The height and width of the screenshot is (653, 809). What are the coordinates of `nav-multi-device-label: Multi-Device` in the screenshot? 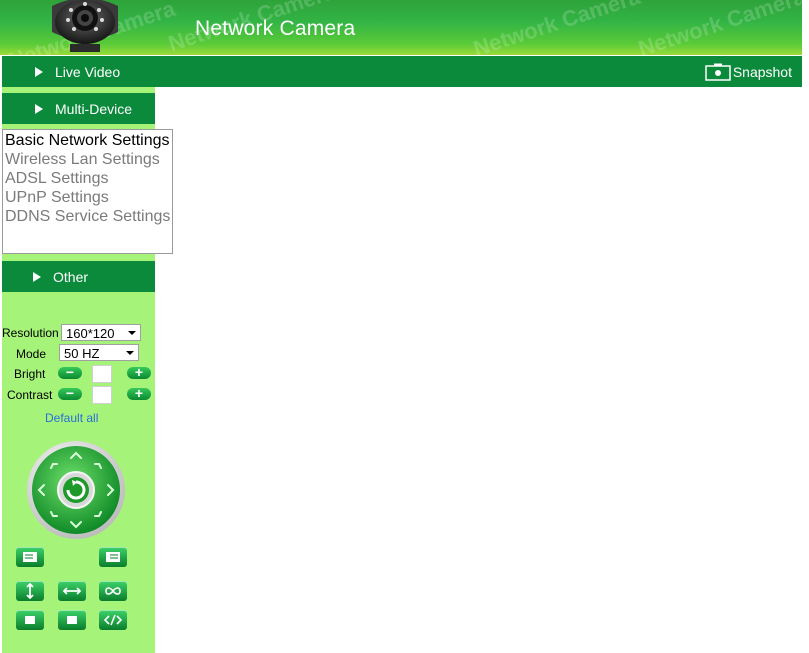 It's located at (94, 108).